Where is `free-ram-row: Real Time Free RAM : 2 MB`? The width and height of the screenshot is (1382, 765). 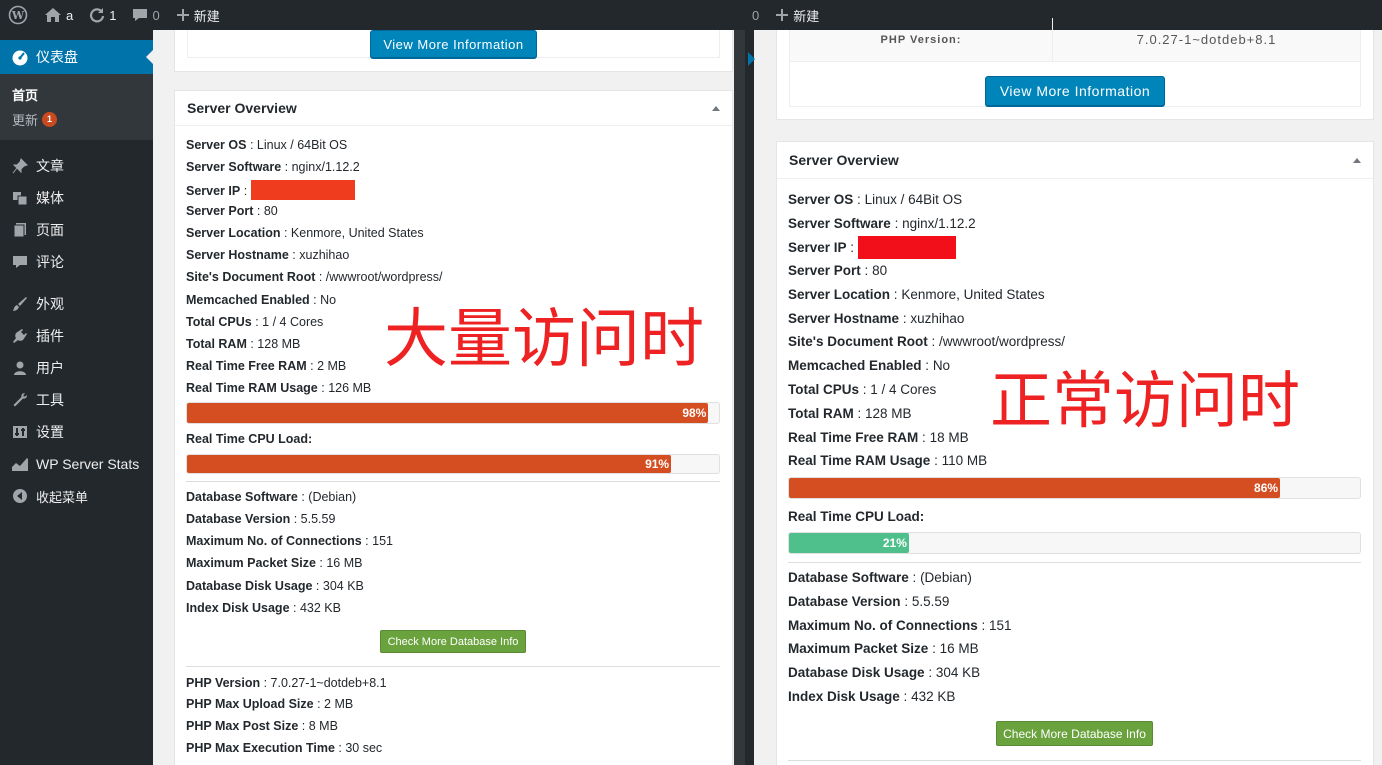
free-ram-row: Real Time Free RAM : 2 MB is located at coordinates (266, 366).